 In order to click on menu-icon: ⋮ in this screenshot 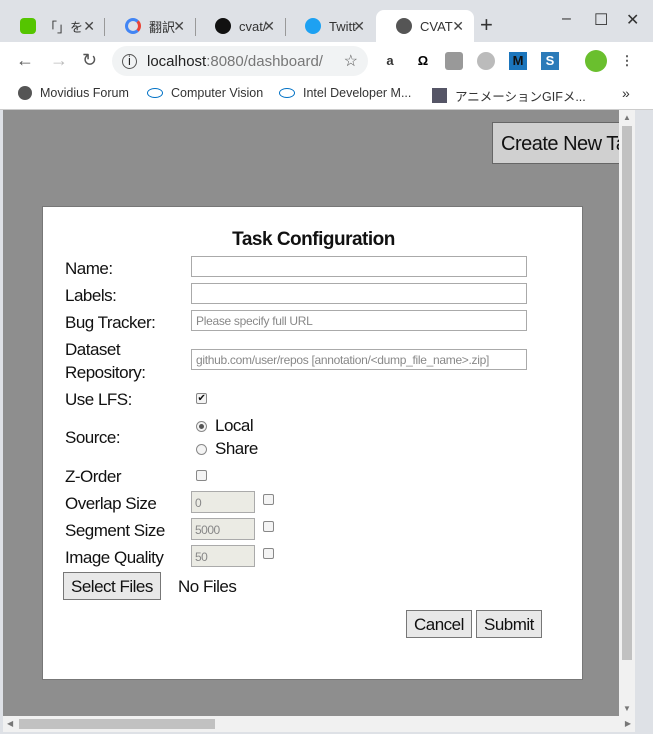, I will do `click(627, 61)`.